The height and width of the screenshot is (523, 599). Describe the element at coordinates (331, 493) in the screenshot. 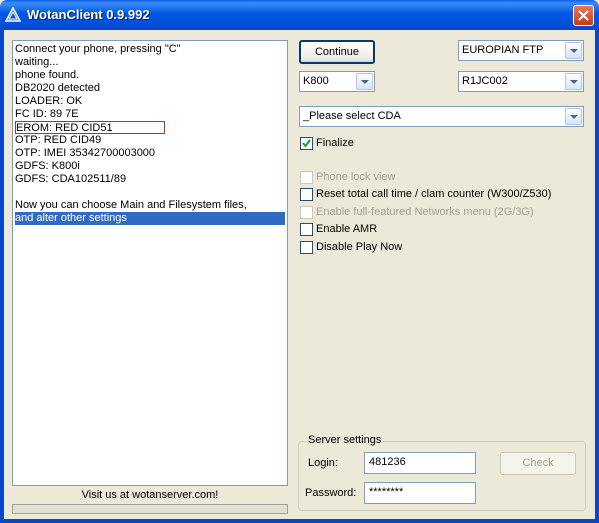

I see `password-label: Password:` at that location.